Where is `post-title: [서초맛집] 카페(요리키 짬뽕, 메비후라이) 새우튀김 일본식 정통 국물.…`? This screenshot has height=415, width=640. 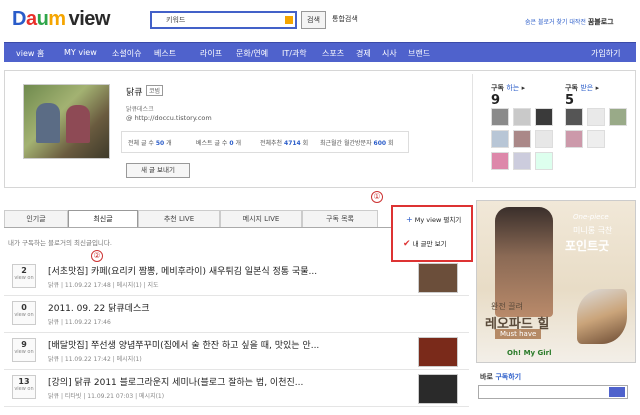
post-title: [서초맛집] 카페(요리키 짬뽕, 메비후라이) 새우튀김 일본식 정통 국물.… is located at coordinates (182, 270).